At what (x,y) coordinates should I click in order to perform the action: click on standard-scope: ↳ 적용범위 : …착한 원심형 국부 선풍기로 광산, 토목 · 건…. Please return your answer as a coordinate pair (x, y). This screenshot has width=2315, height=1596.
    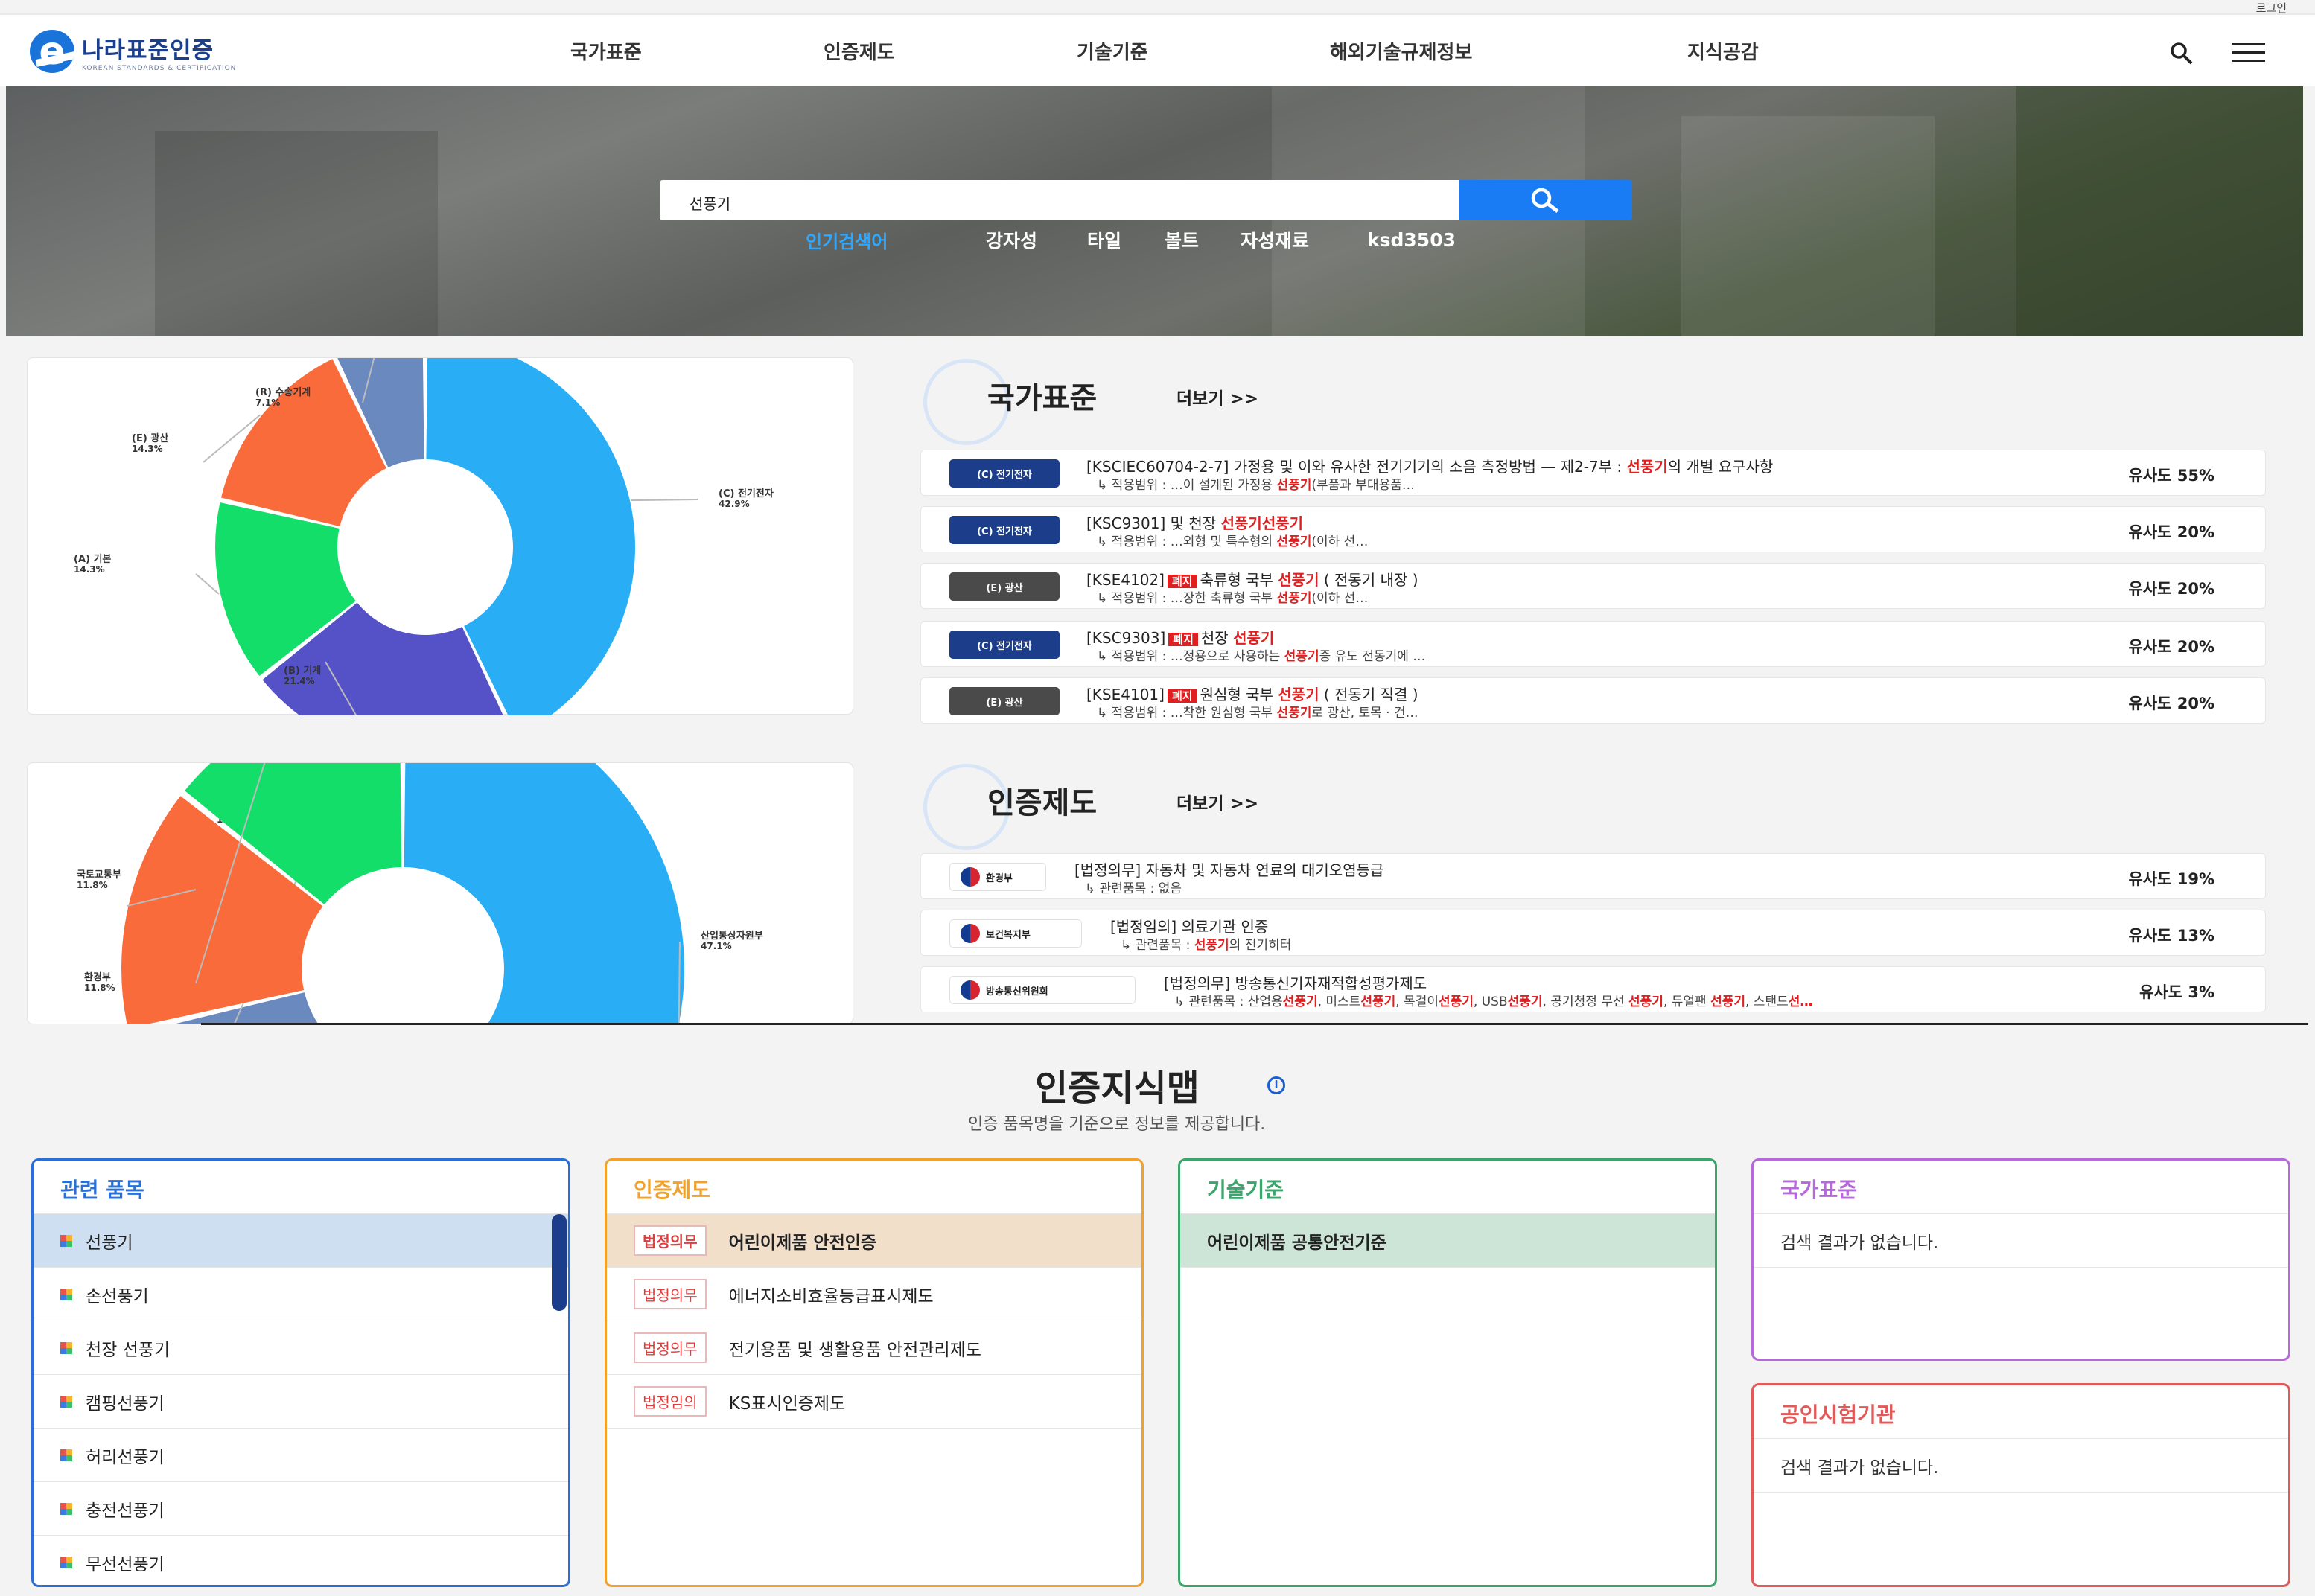
    Looking at the image, I should click on (1257, 713).